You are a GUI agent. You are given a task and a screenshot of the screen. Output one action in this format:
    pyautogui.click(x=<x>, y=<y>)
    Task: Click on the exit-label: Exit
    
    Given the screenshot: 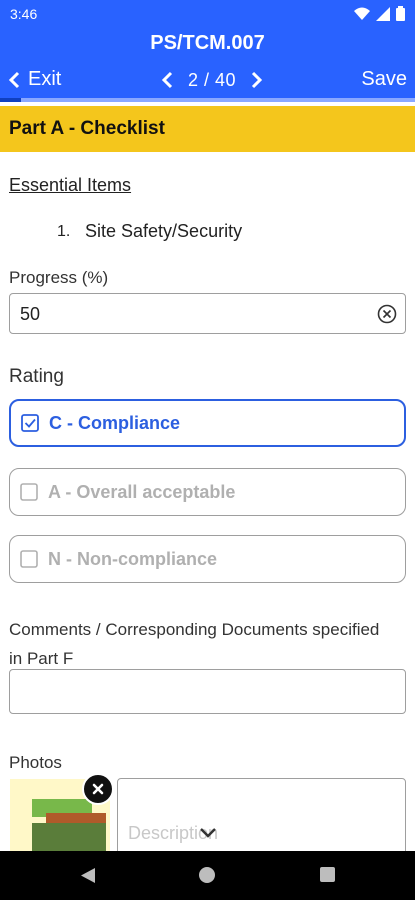 What is the action you would take?
    pyautogui.click(x=45, y=79)
    